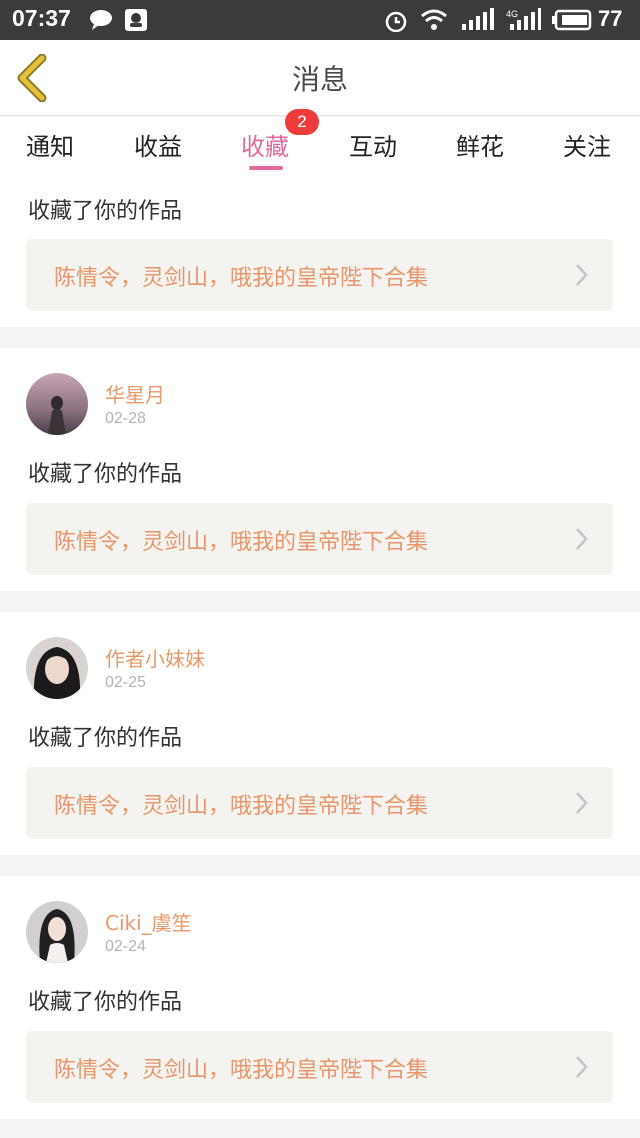 The height and width of the screenshot is (1138, 640). What do you see at coordinates (155, 657) in the screenshot?
I see `username: 作者小妹妹` at bounding box center [155, 657].